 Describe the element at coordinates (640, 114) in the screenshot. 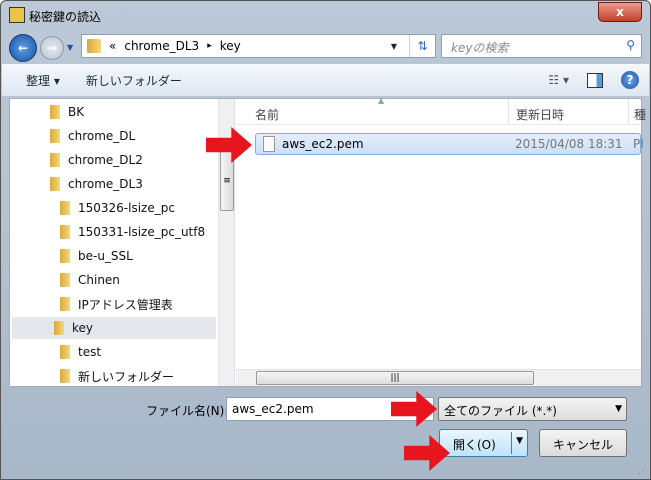

I see `column-type: 種` at that location.